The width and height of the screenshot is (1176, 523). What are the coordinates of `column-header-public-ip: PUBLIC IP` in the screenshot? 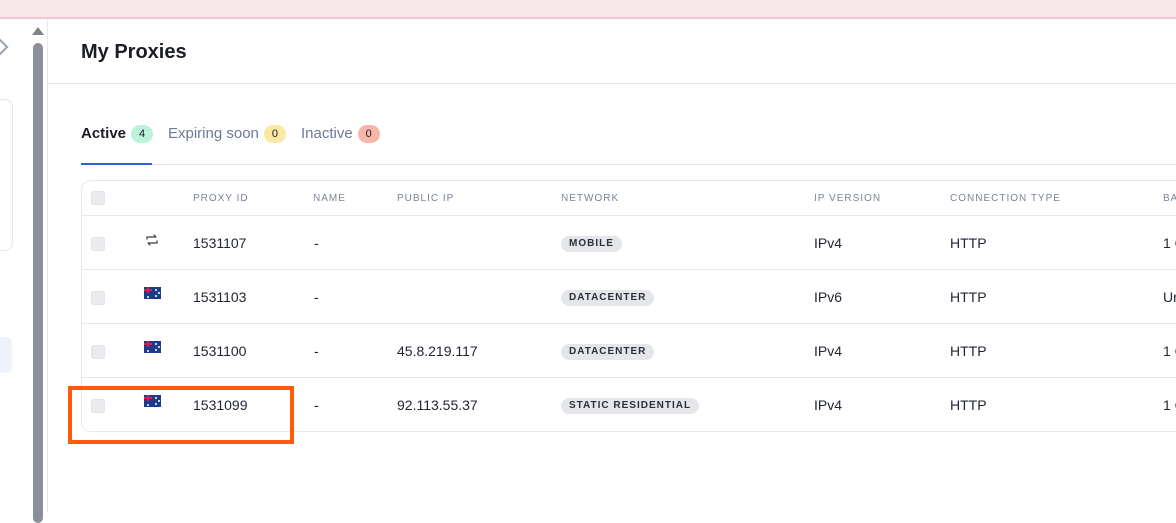 It's located at (425, 198).